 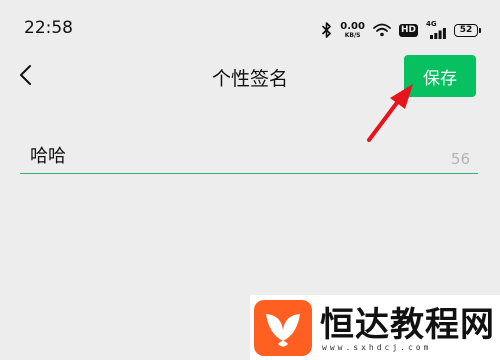 What do you see at coordinates (408, 30) in the screenshot?
I see `hd-badge: HD` at bounding box center [408, 30].